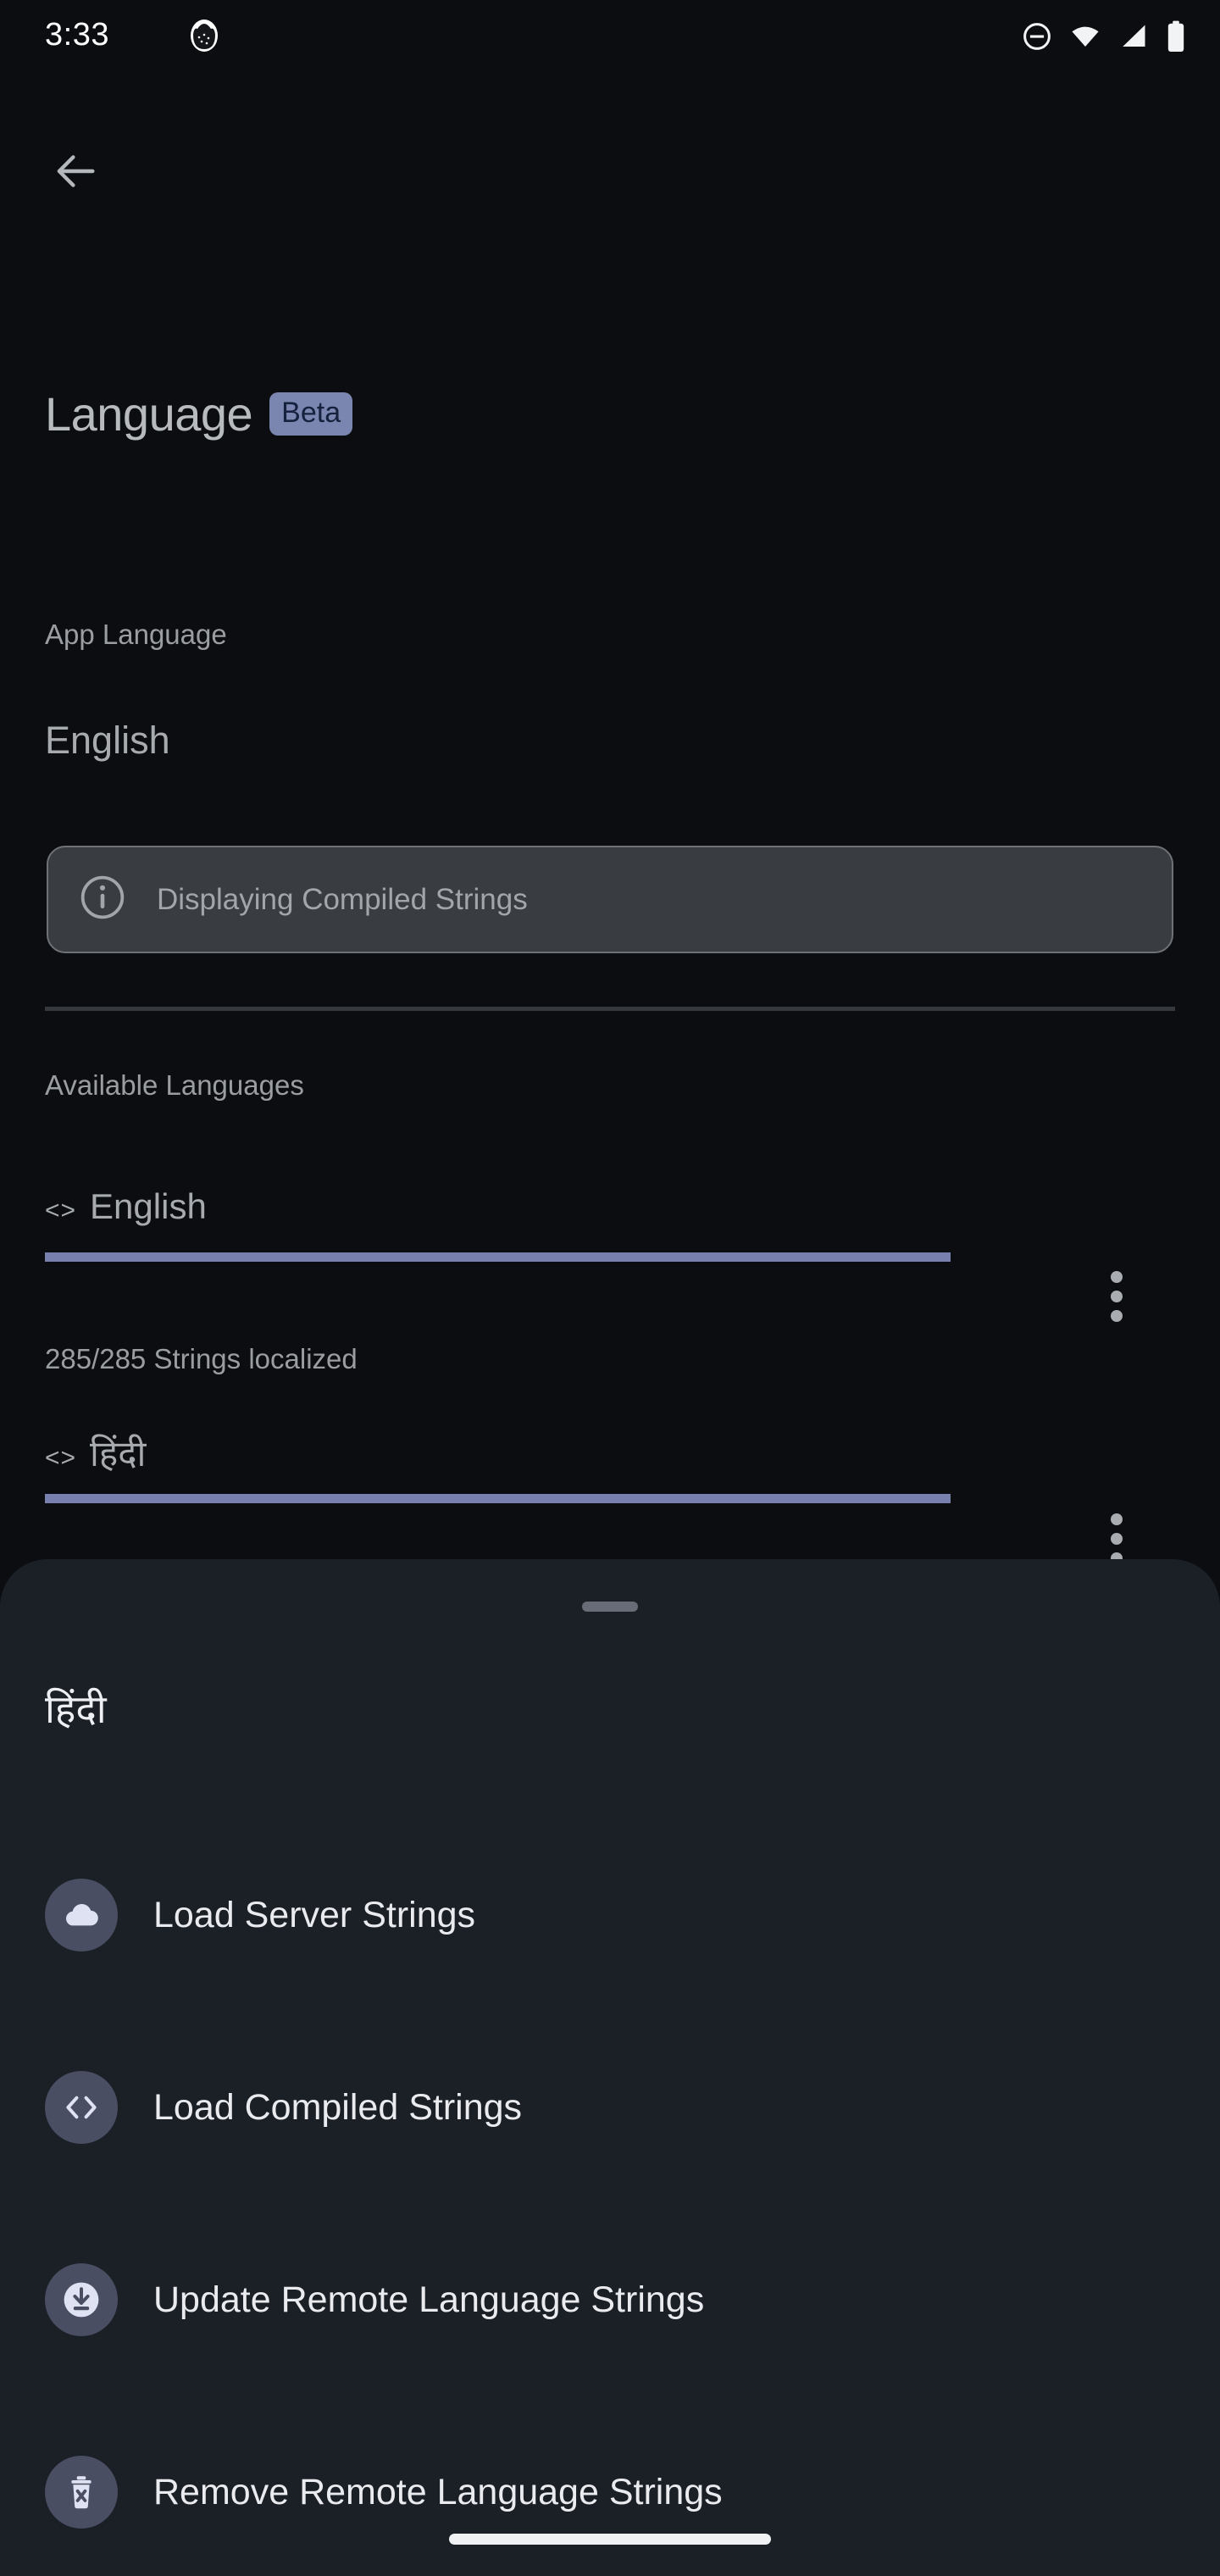 Image resolution: width=1220 pixels, height=2576 pixels. I want to click on app-language-label: App Language, so click(136, 634).